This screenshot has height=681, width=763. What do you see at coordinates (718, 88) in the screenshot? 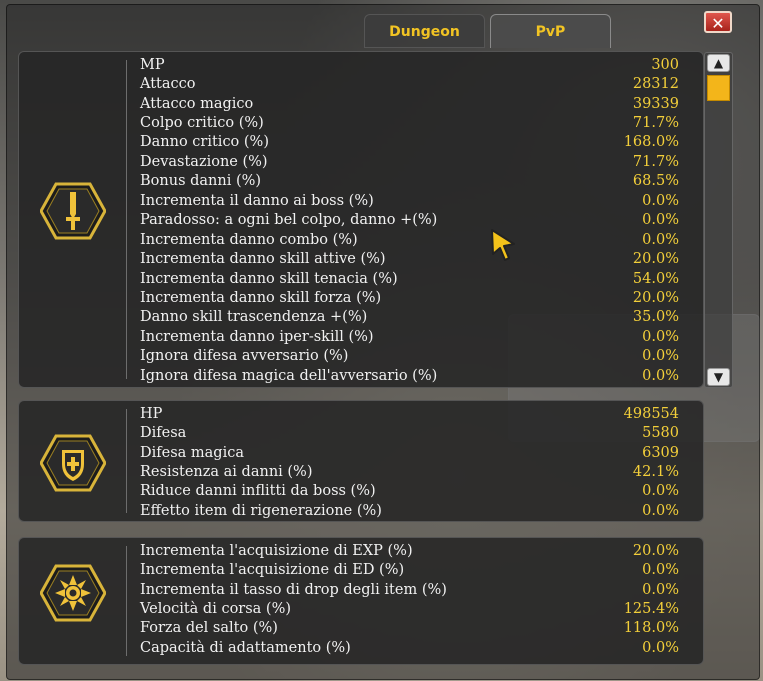
I see `scroll-thumb` at bounding box center [718, 88].